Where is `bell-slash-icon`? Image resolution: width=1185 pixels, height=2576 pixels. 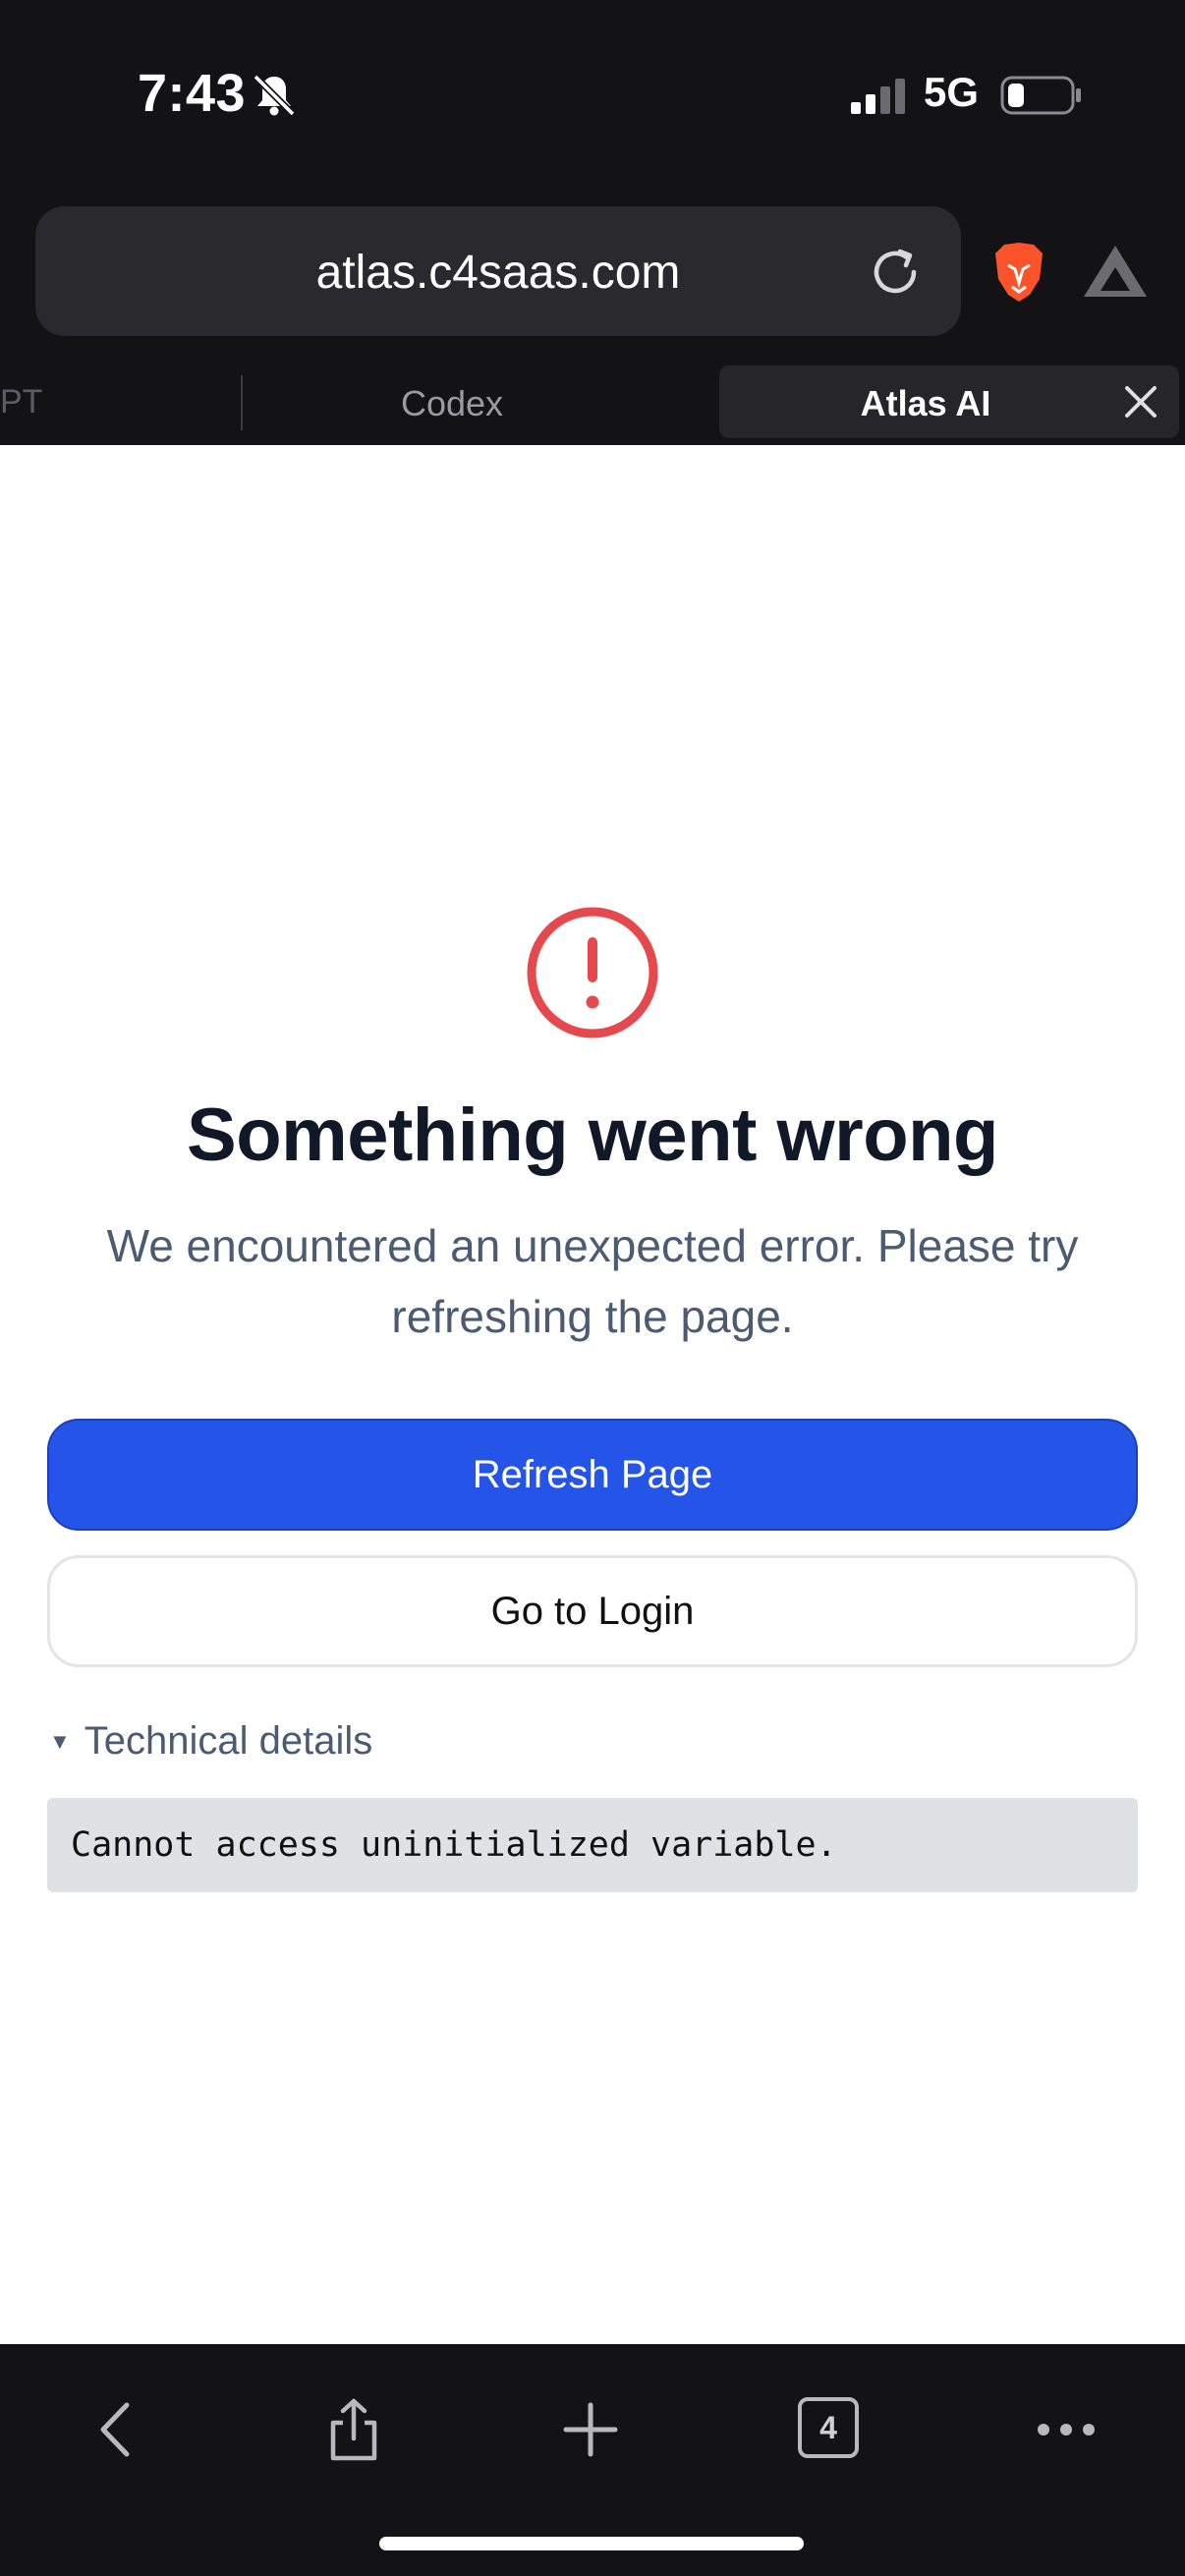 bell-slash-icon is located at coordinates (275, 95).